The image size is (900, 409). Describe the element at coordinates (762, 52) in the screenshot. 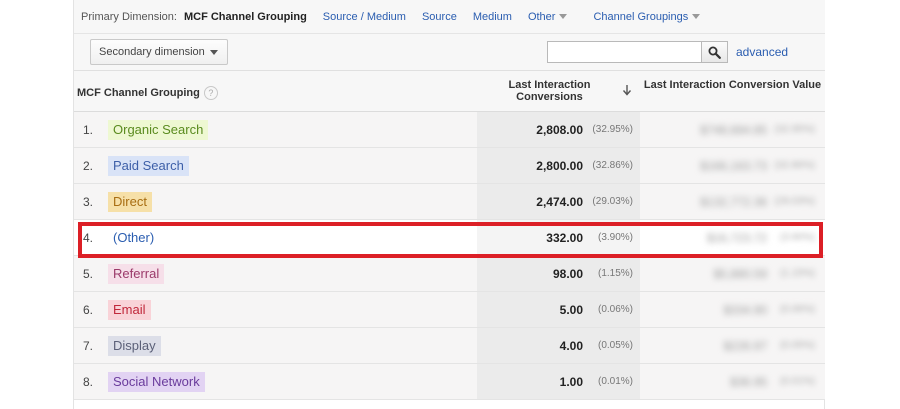

I see `advanced-filter-link: advanced` at that location.